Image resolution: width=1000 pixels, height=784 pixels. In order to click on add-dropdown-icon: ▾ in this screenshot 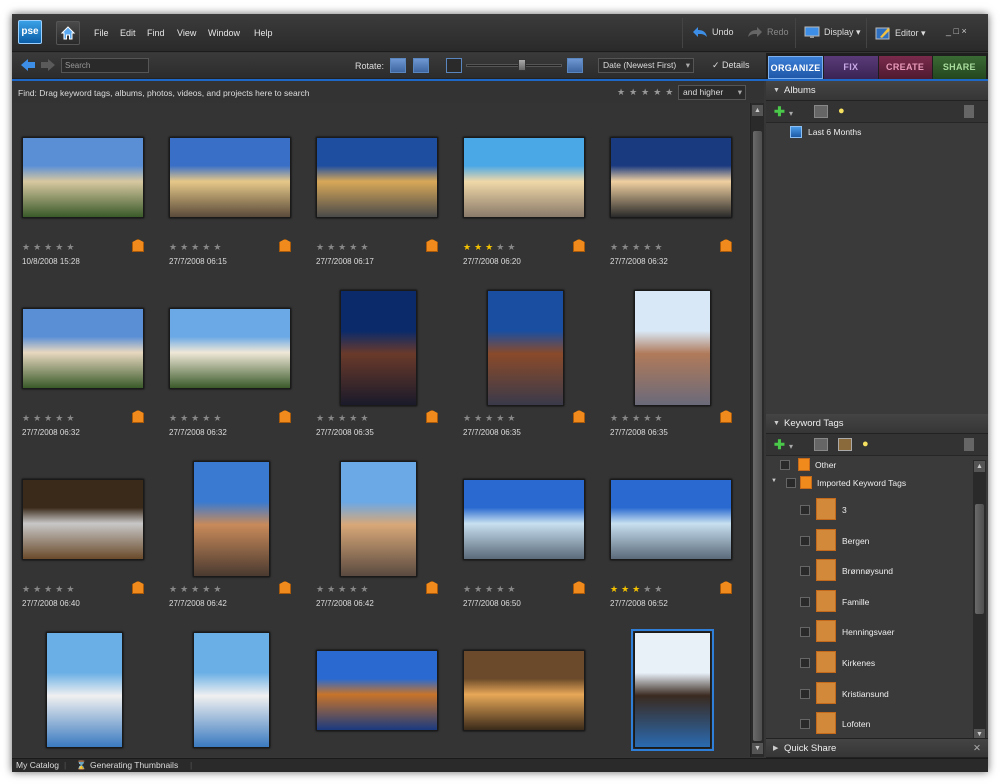, I will do `click(791, 446)`.